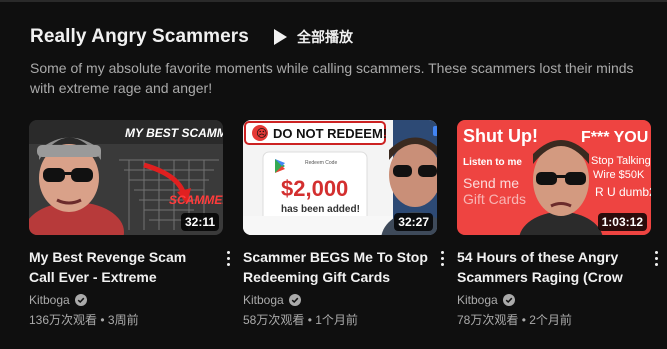  What do you see at coordinates (330, 133) in the screenshot?
I see `thumb-text-warning: DO NOT REDEEM!` at bounding box center [330, 133].